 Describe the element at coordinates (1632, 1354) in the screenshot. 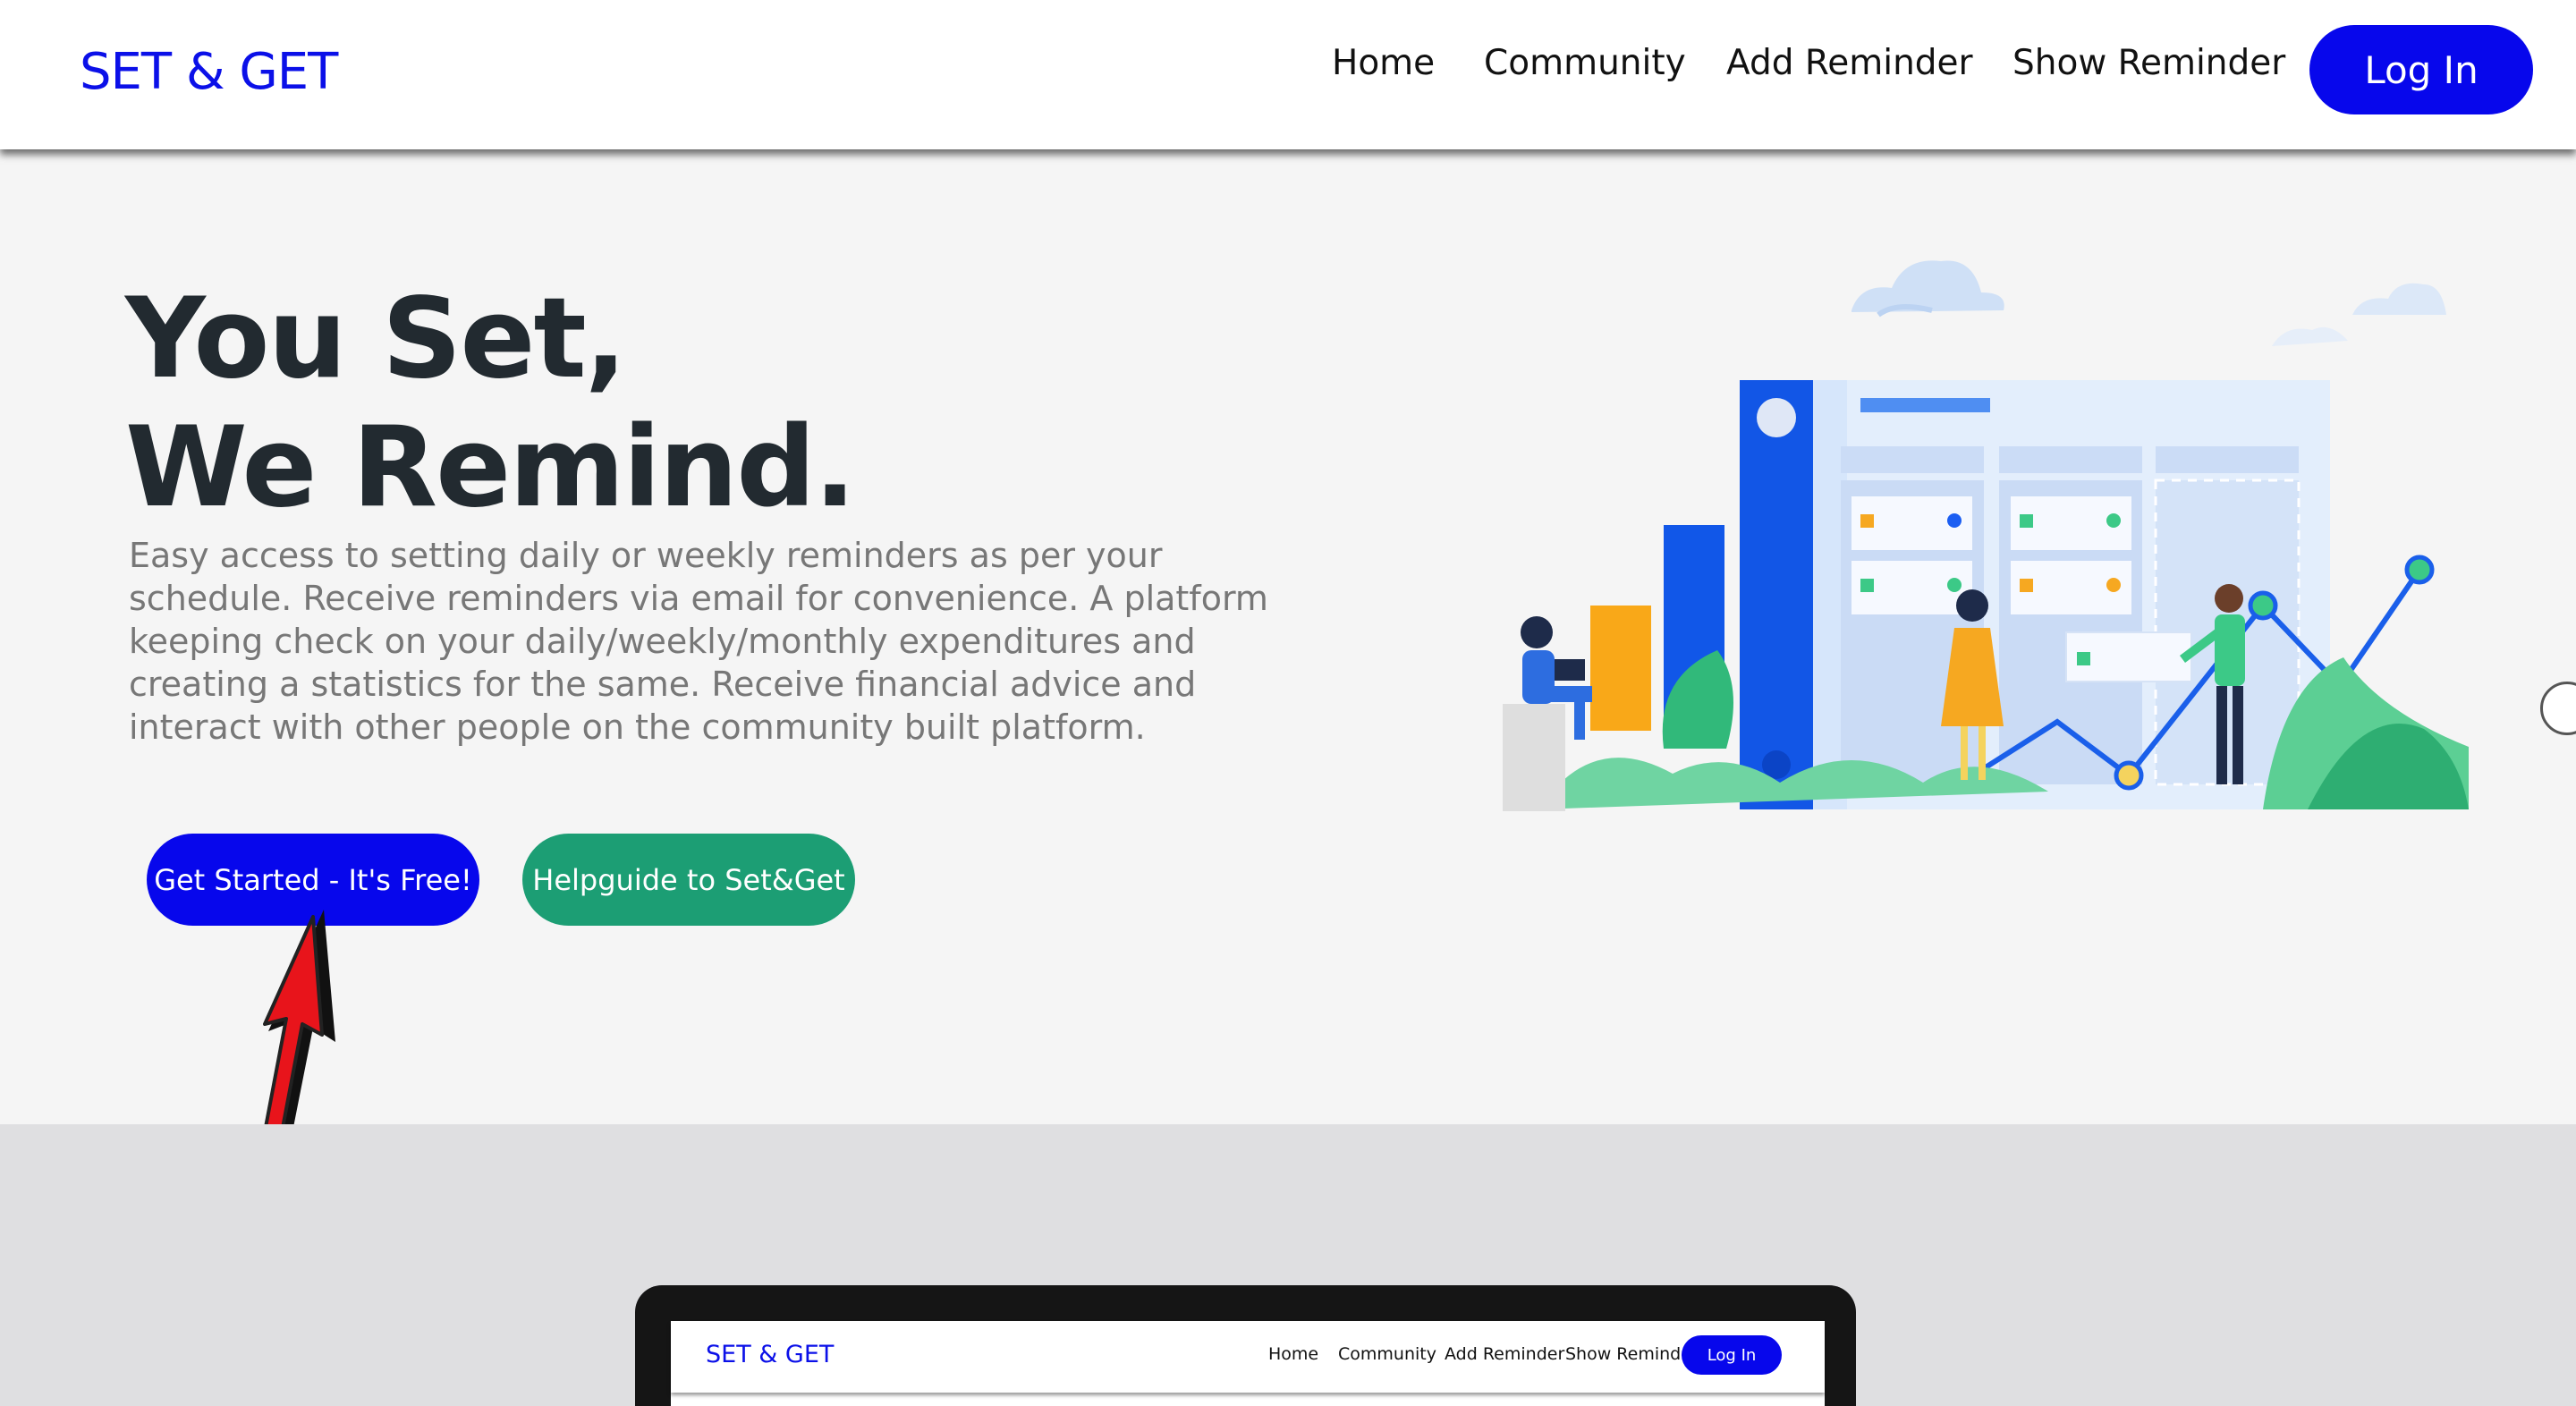

I see `preview-link-show-reminder: Show Reminder` at that location.